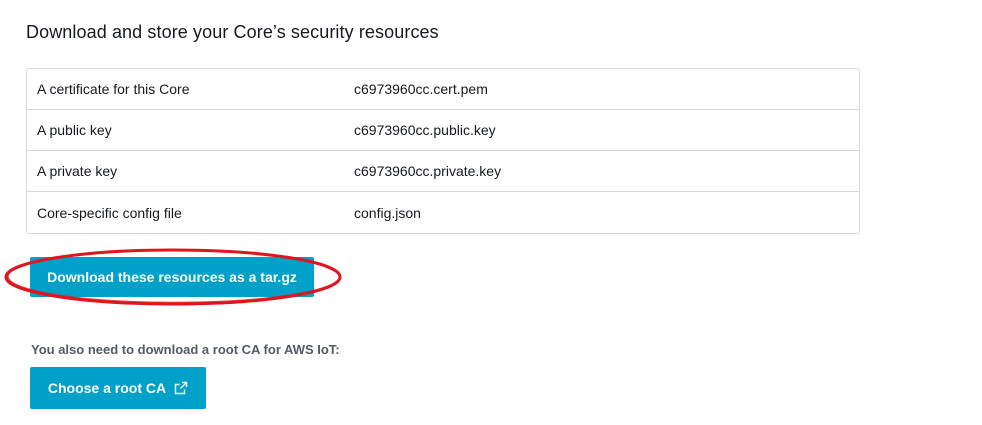 This screenshot has height=425, width=982. What do you see at coordinates (428, 171) in the screenshot?
I see `resource-filename: c6973960cc.private.key` at bounding box center [428, 171].